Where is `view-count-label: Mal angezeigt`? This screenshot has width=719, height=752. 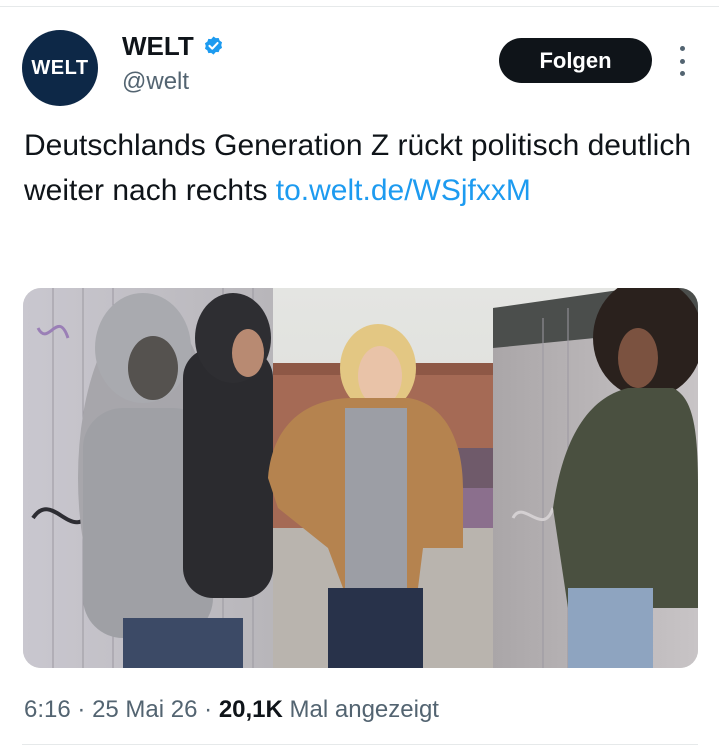
view-count-label: Mal angezeigt is located at coordinates (364, 709).